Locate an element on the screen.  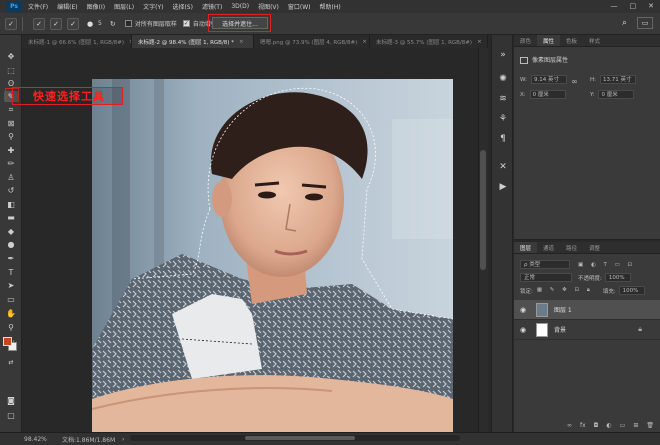
tab-paths: 路径 is located at coordinates (571, 247).